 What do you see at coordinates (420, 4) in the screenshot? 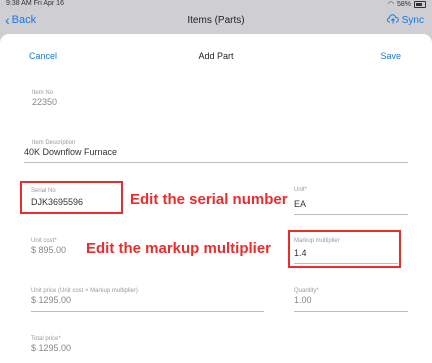
I see `battery-icon` at bounding box center [420, 4].